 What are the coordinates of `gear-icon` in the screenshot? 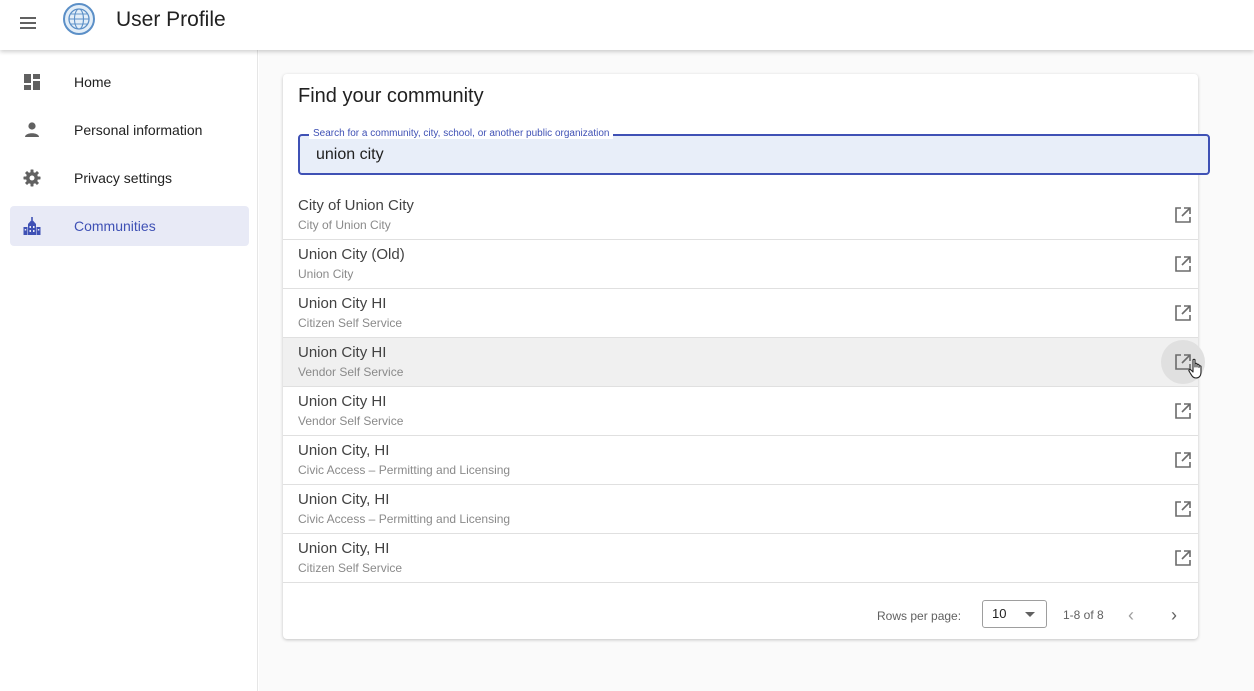 It's located at (32, 178).